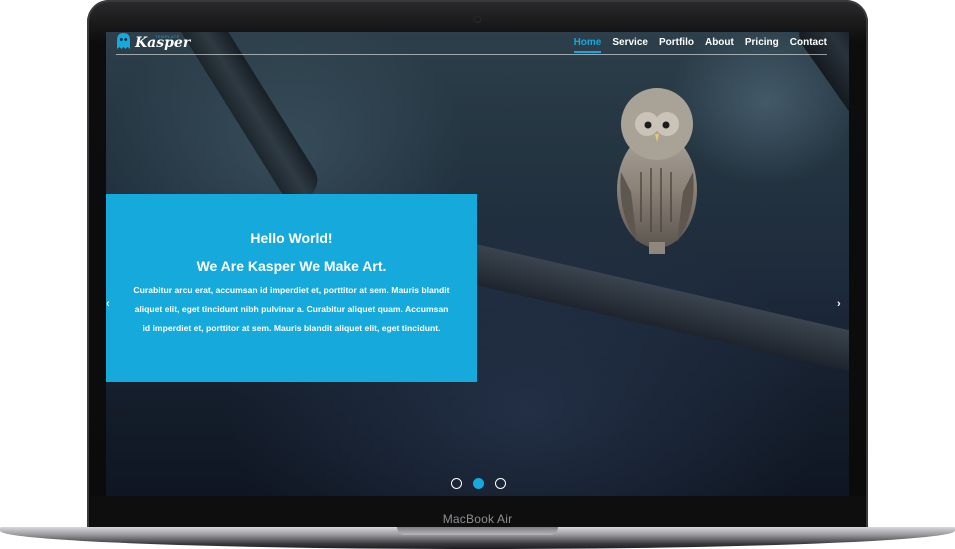 This screenshot has width=955, height=549. Describe the element at coordinates (630, 45) in the screenshot. I see `nav-item-service: Service` at that location.